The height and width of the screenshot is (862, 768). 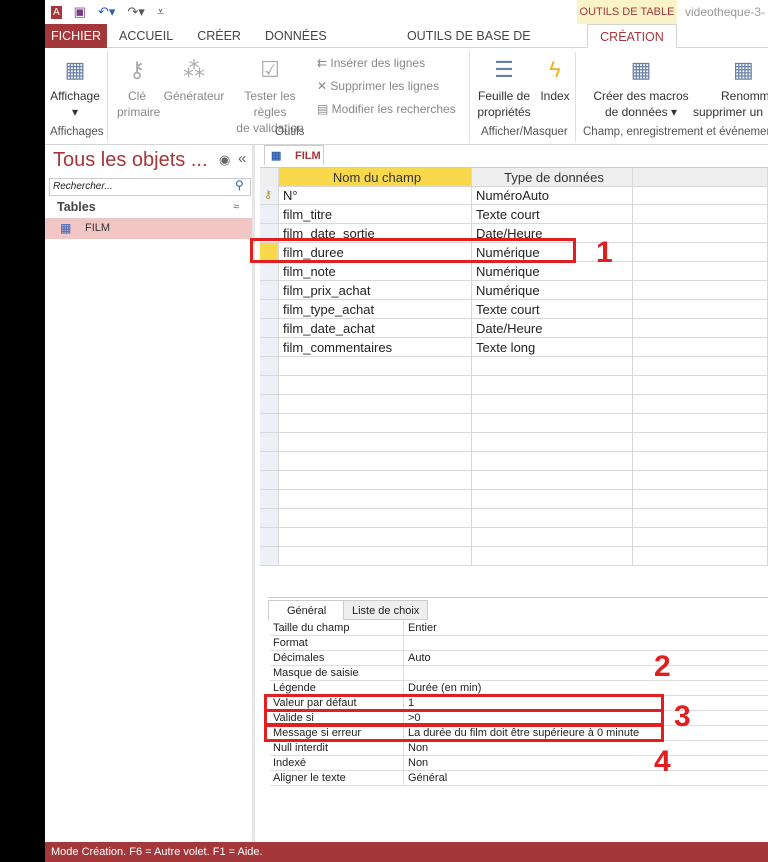 What do you see at coordinates (76, 36) in the screenshot?
I see `tab-fichier: FICHIER` at bounding box center [76, 36].